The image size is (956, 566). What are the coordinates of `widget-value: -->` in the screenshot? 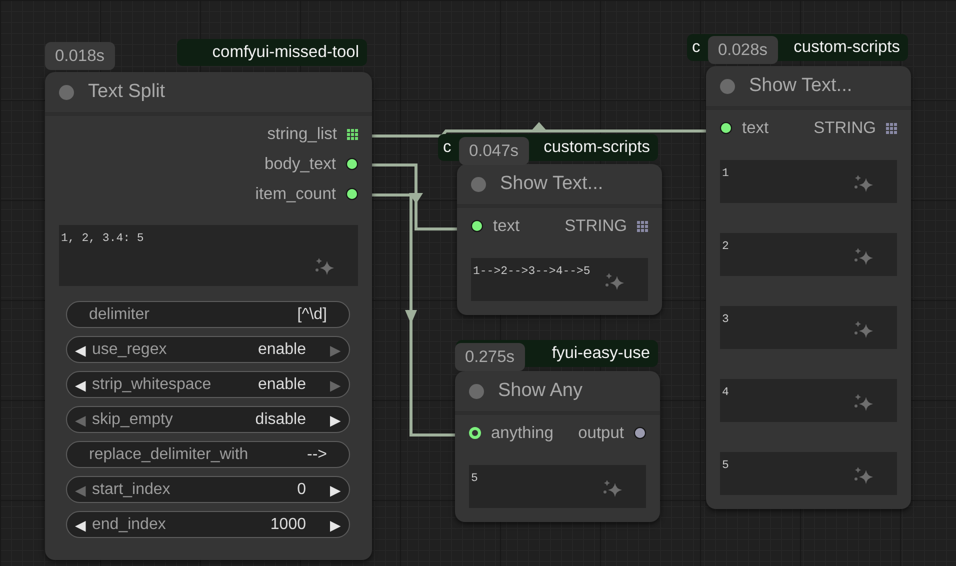 It's located at (317, 454).